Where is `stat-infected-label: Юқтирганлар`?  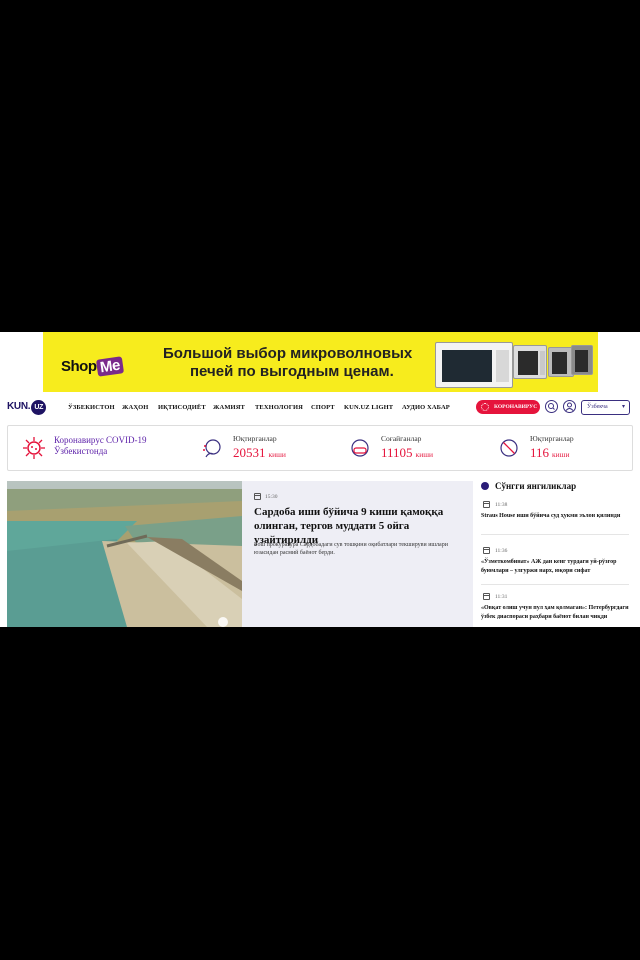
stat-infected-label: Юқтирганлар is located at coordinates (255, 438).